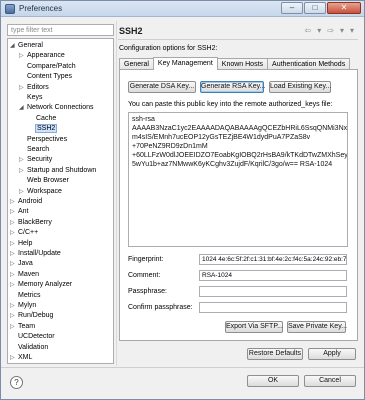 This screenshot has height=400, width=365. What do you see at coordinates (238, 39) in the screenshot?
I see `title-divider` at bounding box center [238, 39].